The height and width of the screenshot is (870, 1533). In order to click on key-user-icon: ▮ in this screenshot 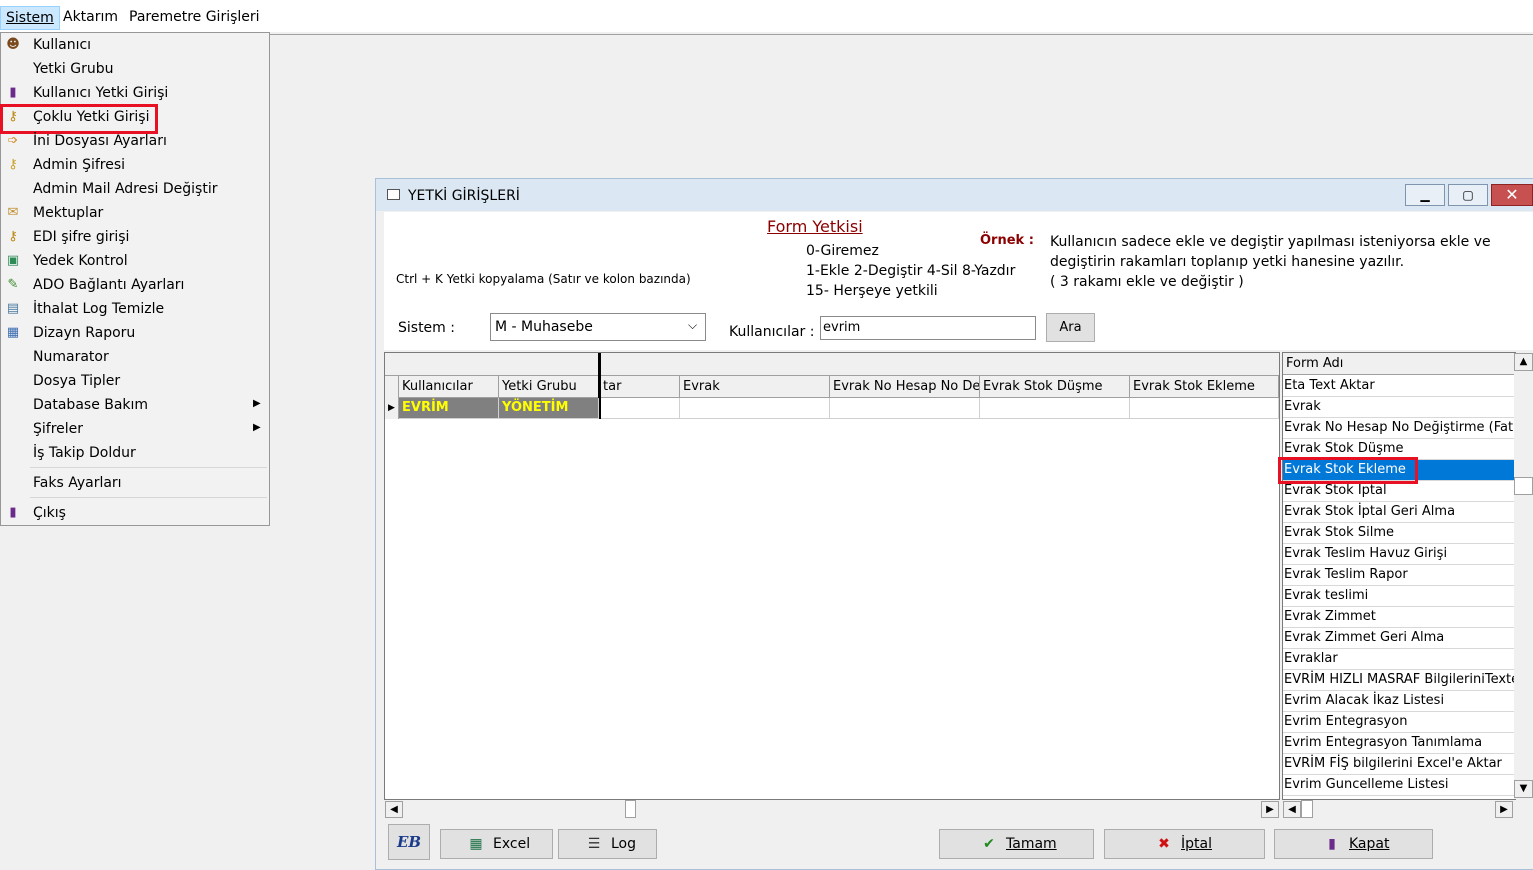, I will do `click(13, 92)`.